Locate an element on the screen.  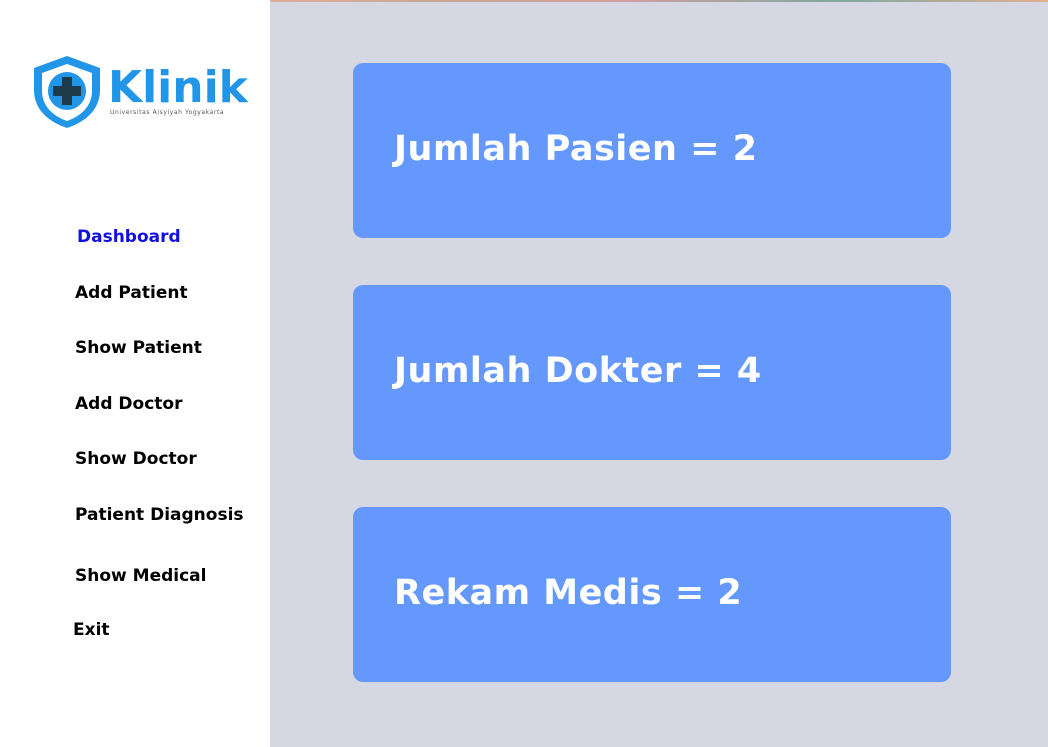
nav-patient-diagnosis: Patient Diagnosis is located at coordinates (159, 515).